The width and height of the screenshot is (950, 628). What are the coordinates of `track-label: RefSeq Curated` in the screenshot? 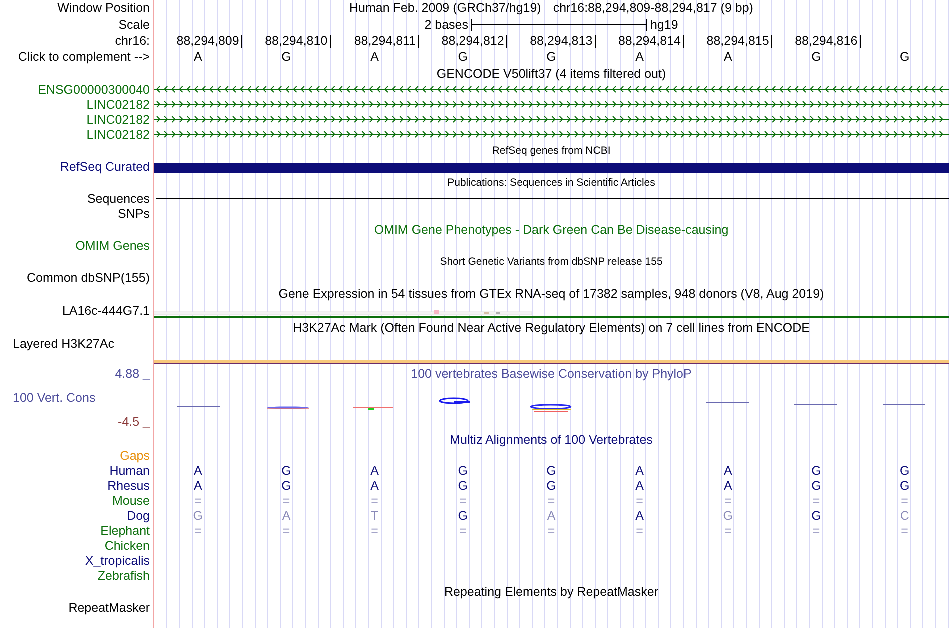 It's located at (76, 167).